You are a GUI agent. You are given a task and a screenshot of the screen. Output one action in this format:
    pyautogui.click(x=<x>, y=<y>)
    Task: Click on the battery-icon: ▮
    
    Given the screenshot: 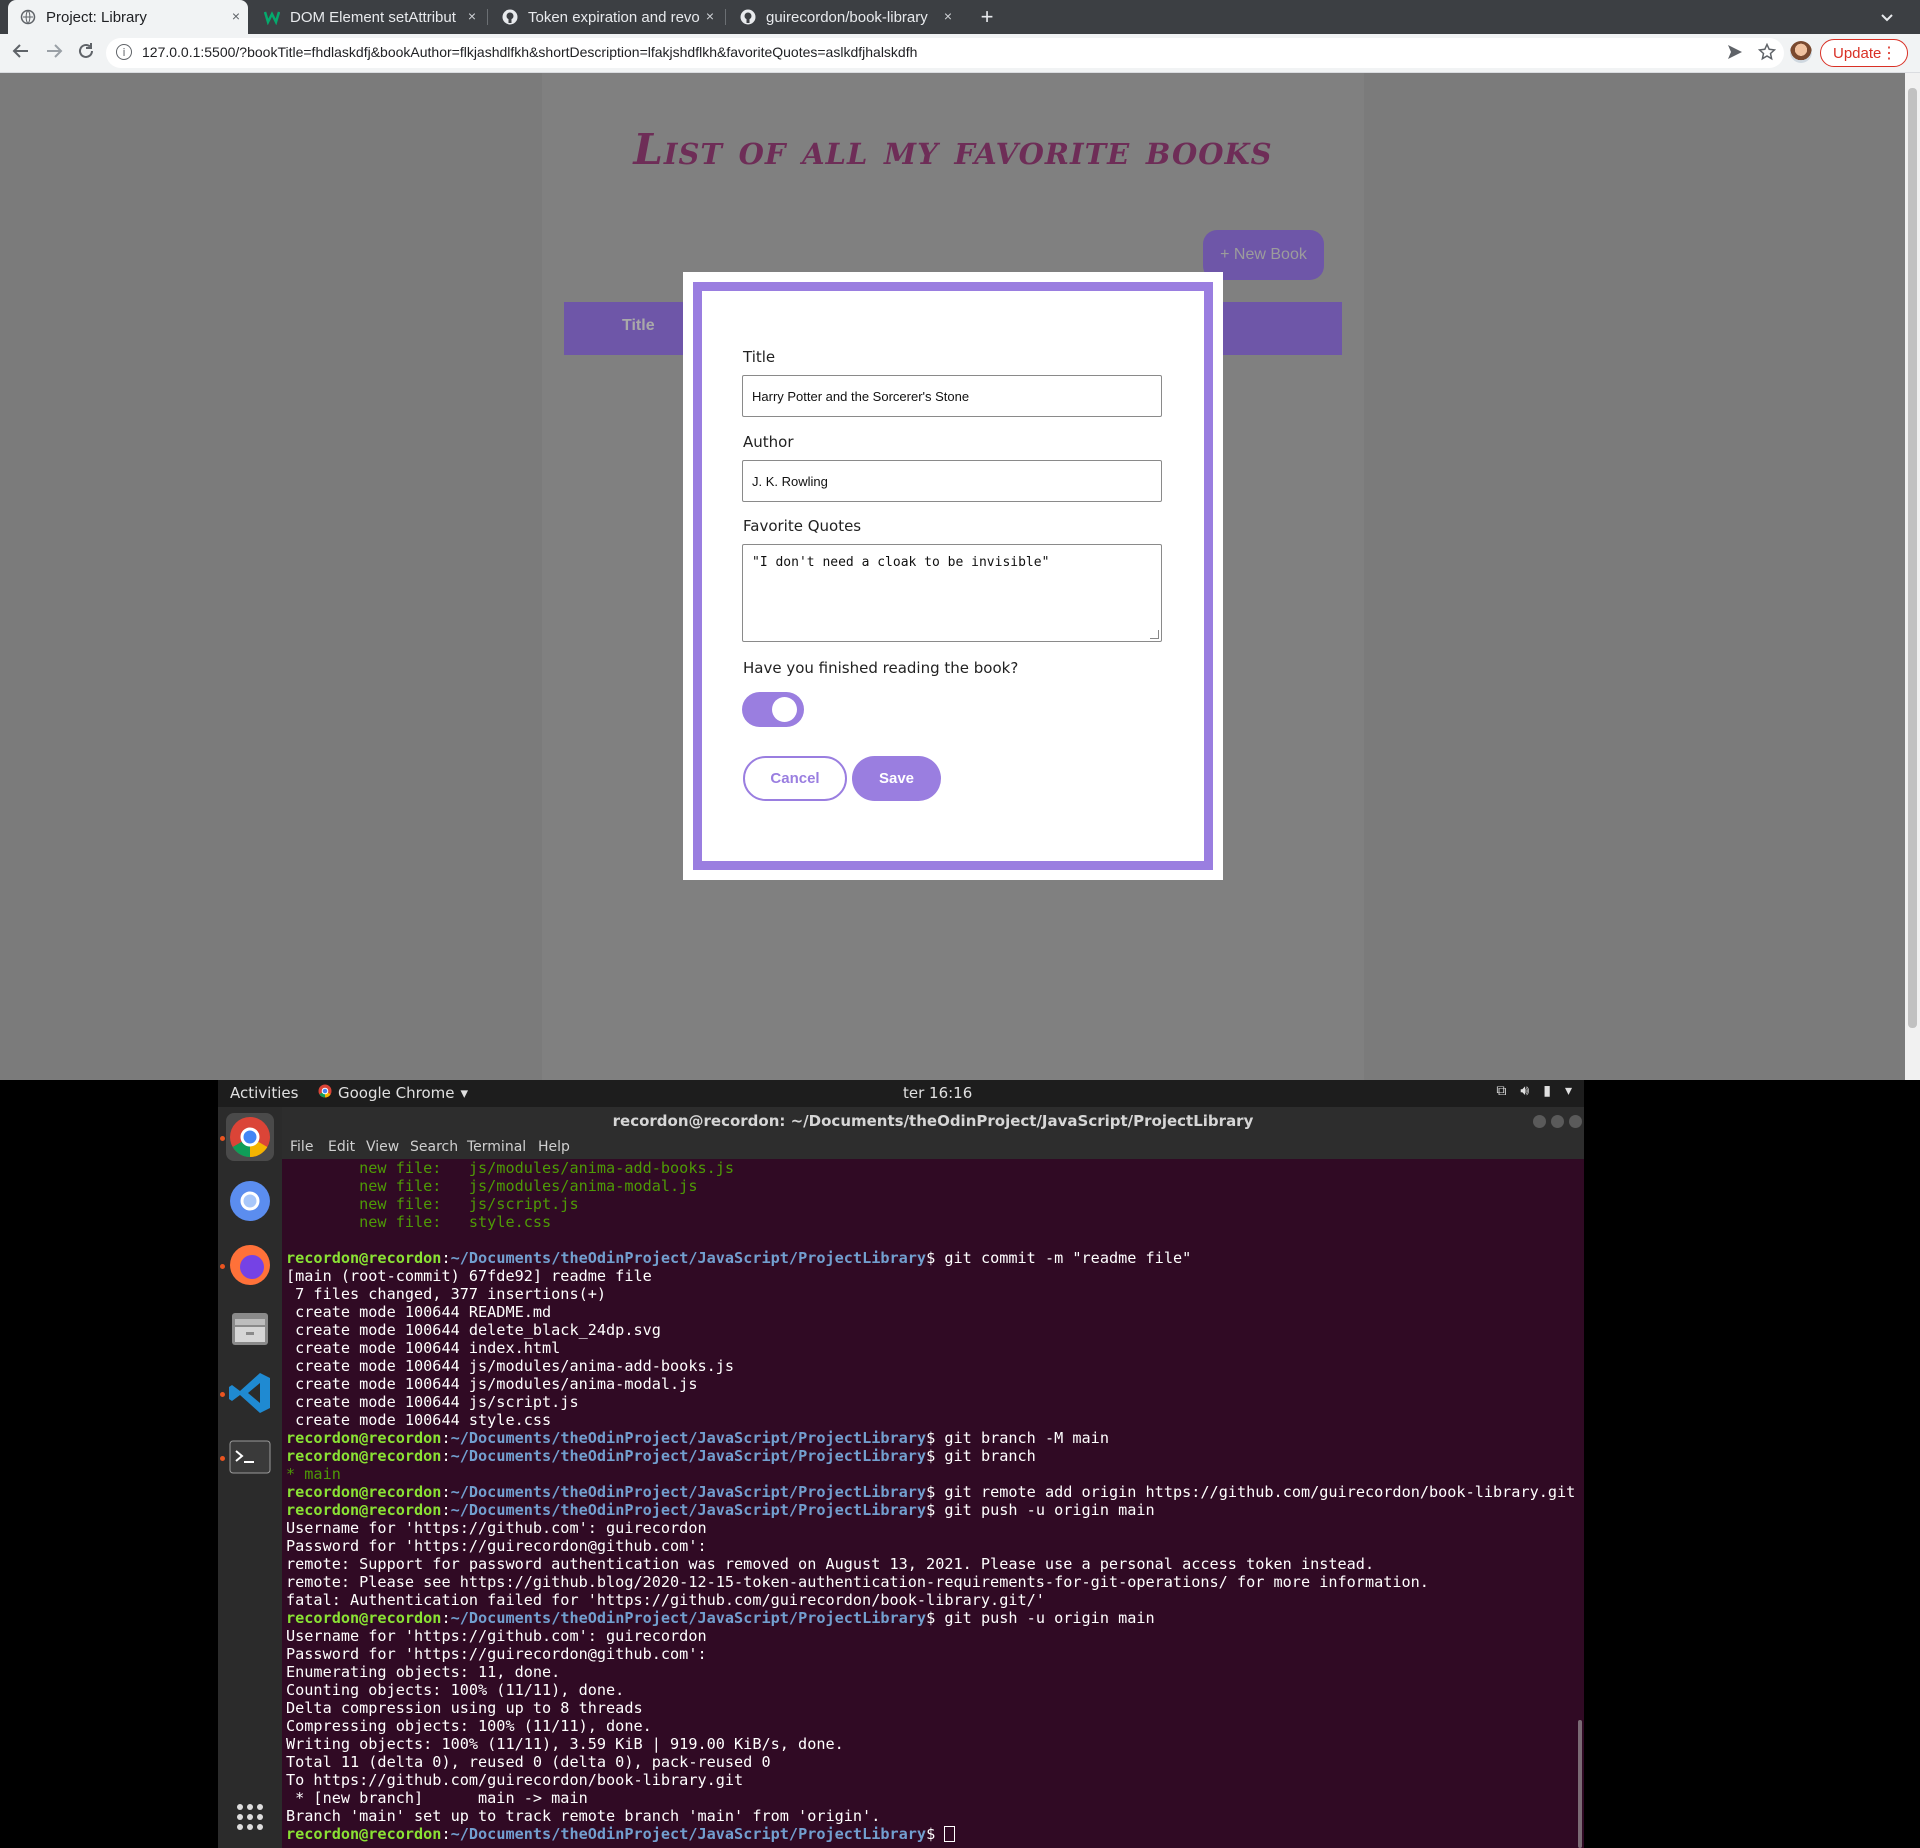 What is the action you would take?
    pyautogui.click(x=1547, y=1091)
    